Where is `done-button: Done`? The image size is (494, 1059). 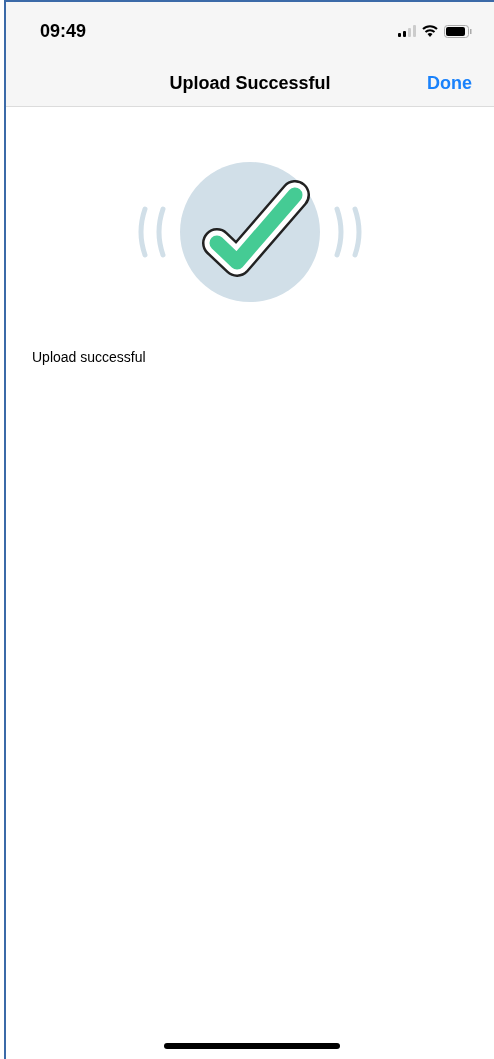 done-button: Done is located at coordinates (449, 83).